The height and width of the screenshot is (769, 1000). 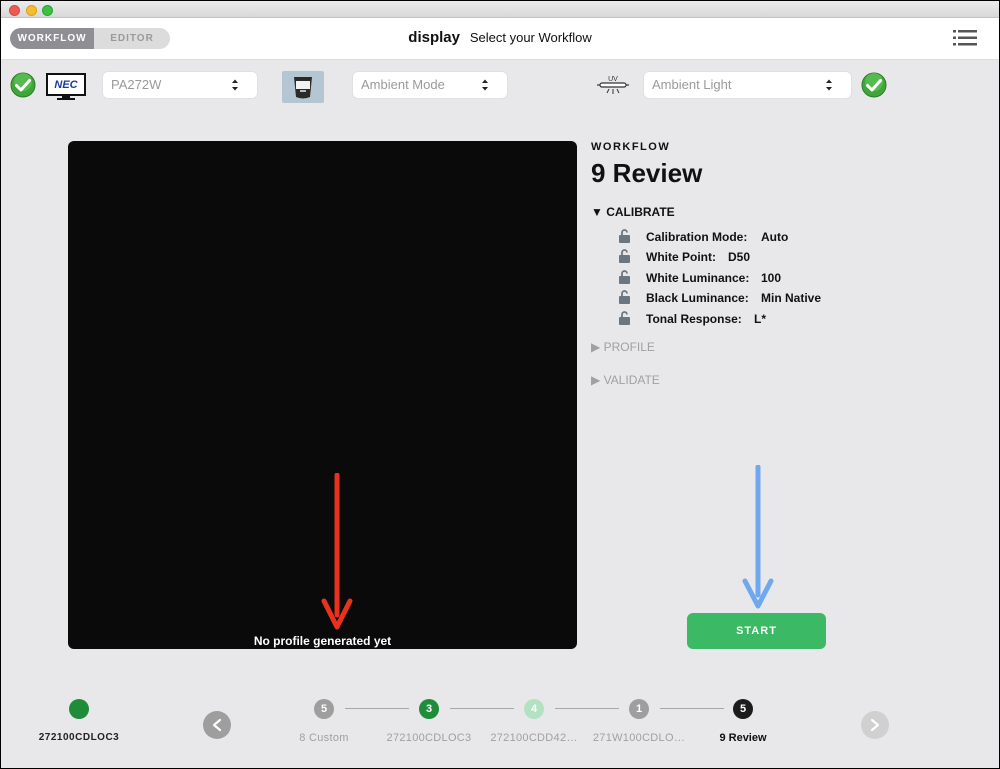 I want to click on preview-message: No profile generated yet, so click(x=322, y=641).